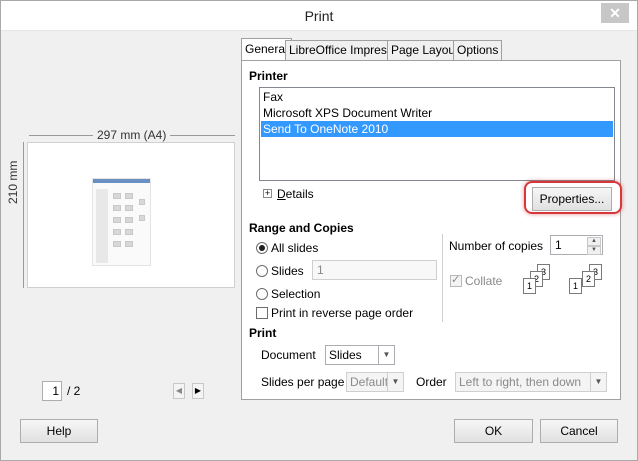  I want to click on collate-checkbox, so click(456, 280).